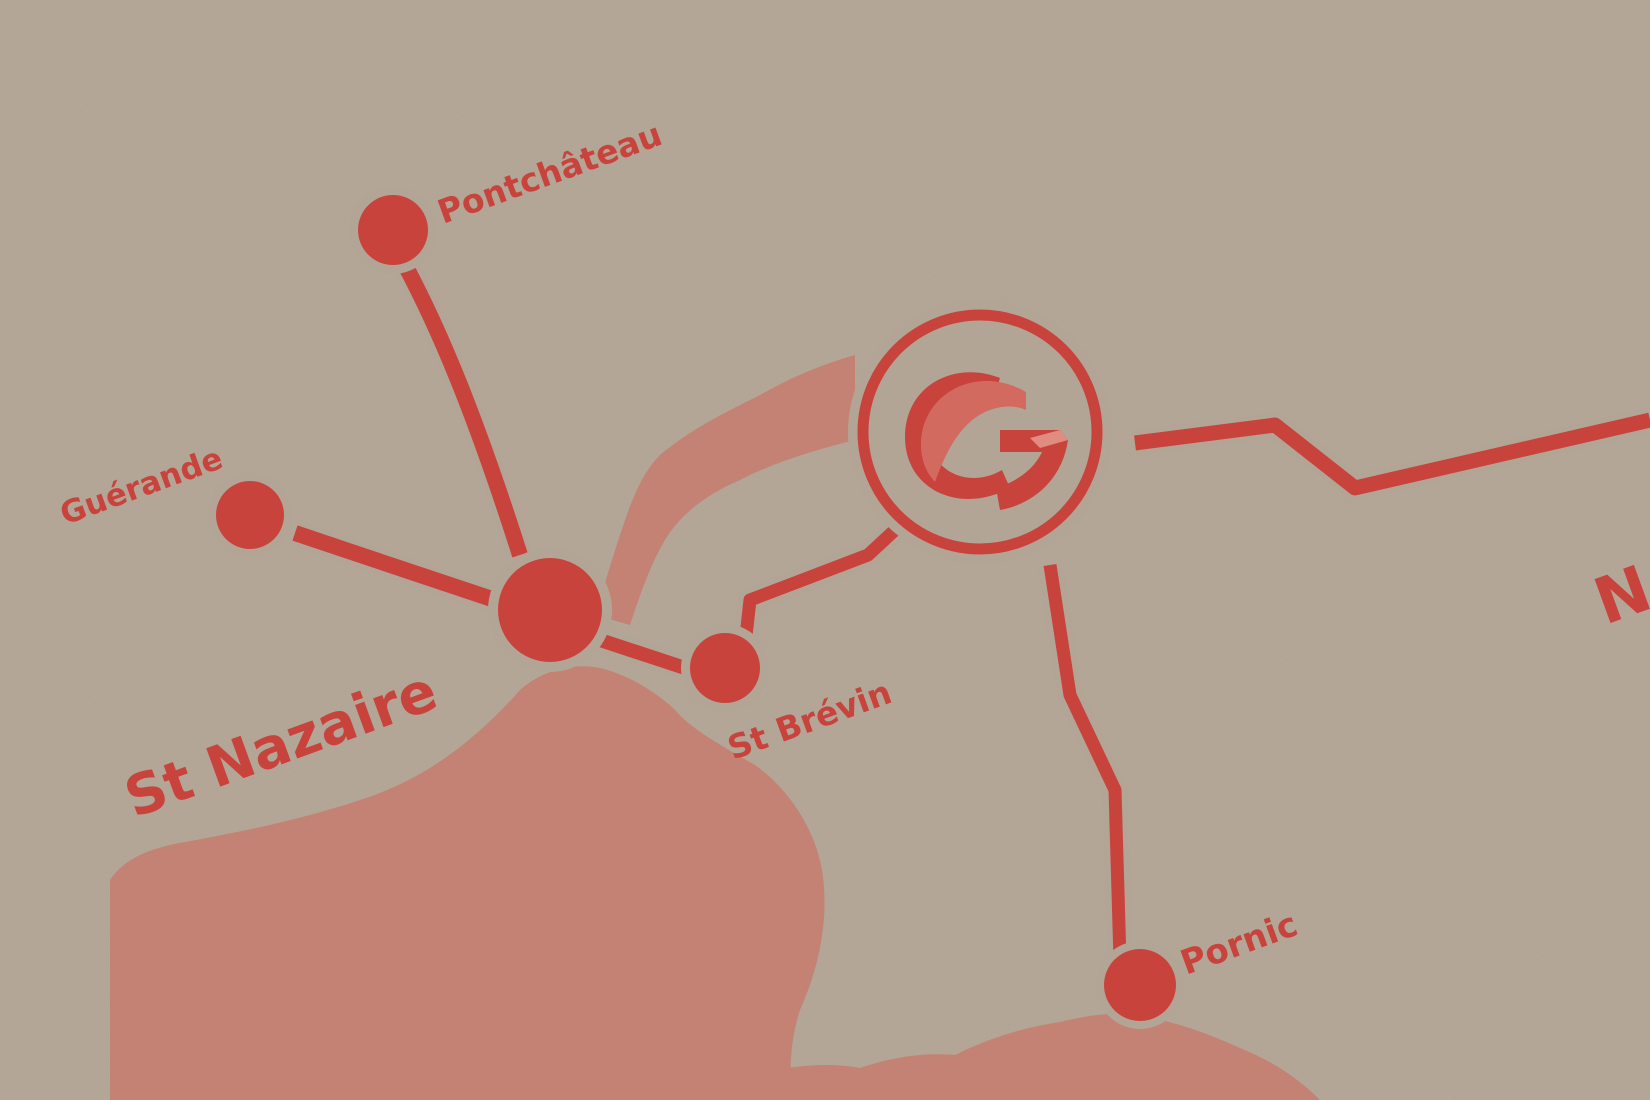 This screenshot has height=1100, width=1650. What do you see at coordinates (550, 610) in the screenshot?
I see `town-dot-st-nazaire` at bounding box center [550, 610].